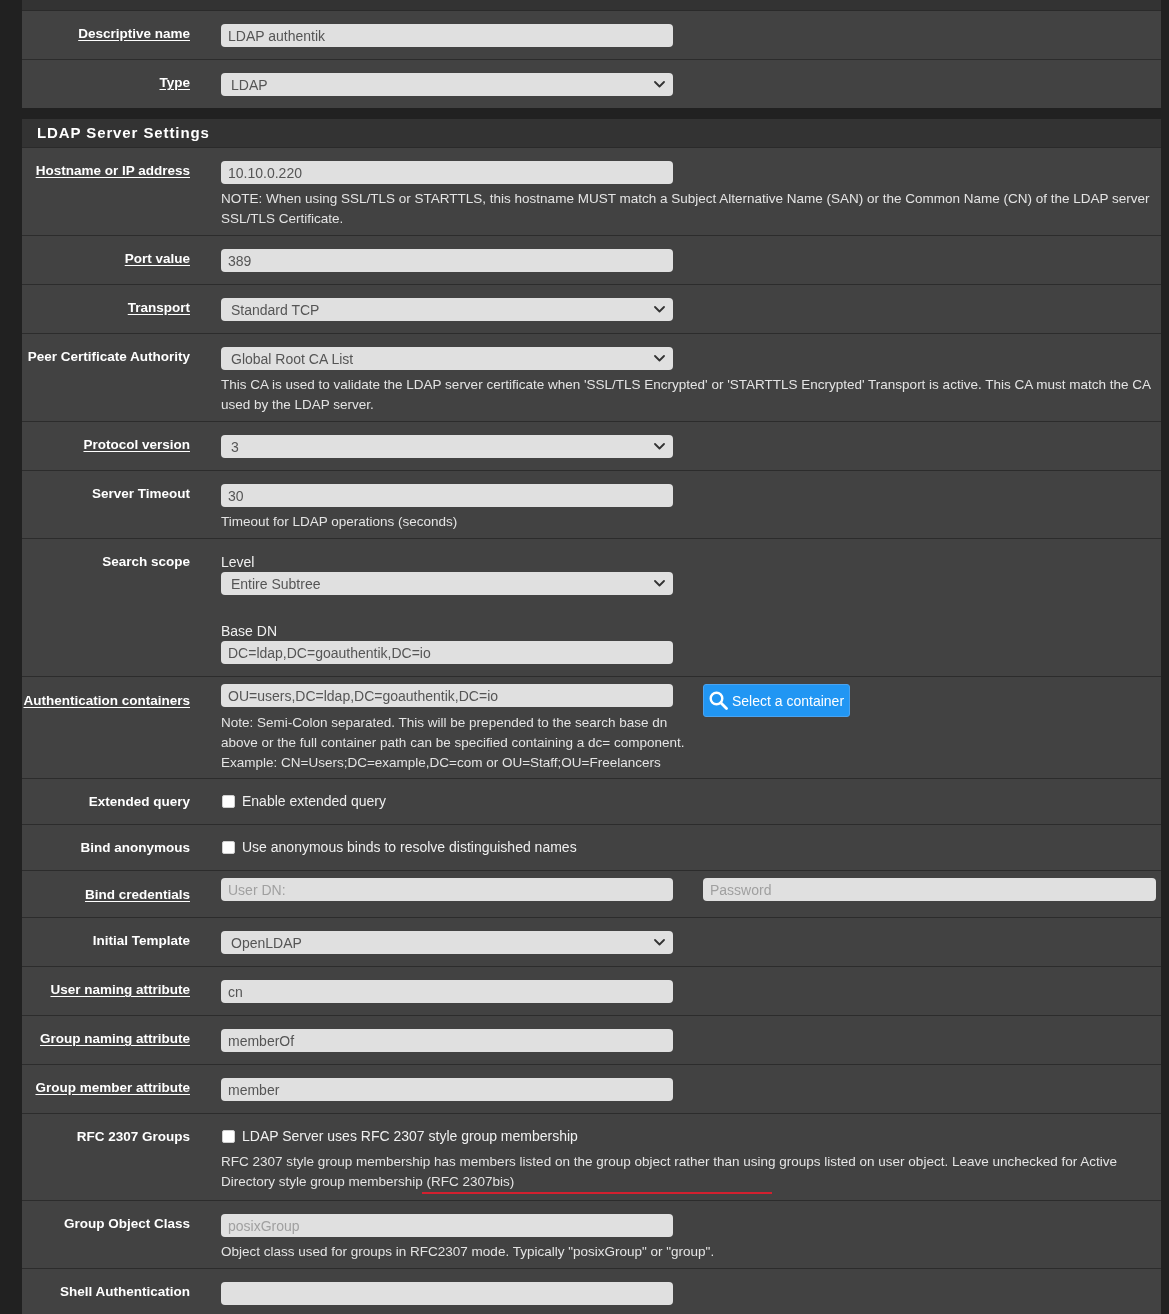  I want to click on help-text: Example: CN=Users;DC=example,DC=com or OU=Staff;OU=Freelancers, so click(441, 763).